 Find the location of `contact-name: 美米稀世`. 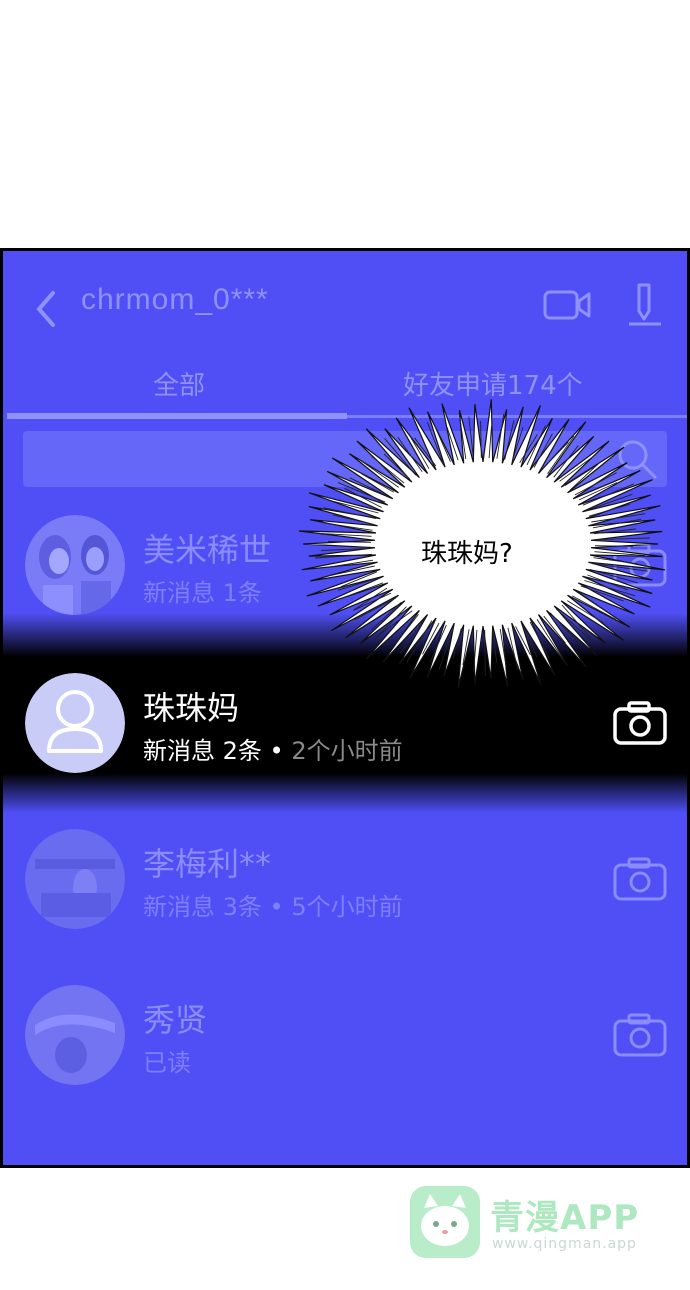

contact-name: 美米稀世 is located at coordinates (207, 550).